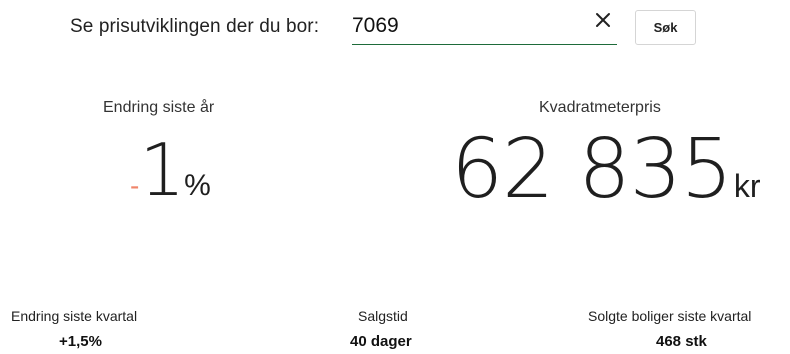  Describe the element at coordinates (74, 316) in the screenshot. I see `quarter-change-title: Endring siste kvartal` at that location.